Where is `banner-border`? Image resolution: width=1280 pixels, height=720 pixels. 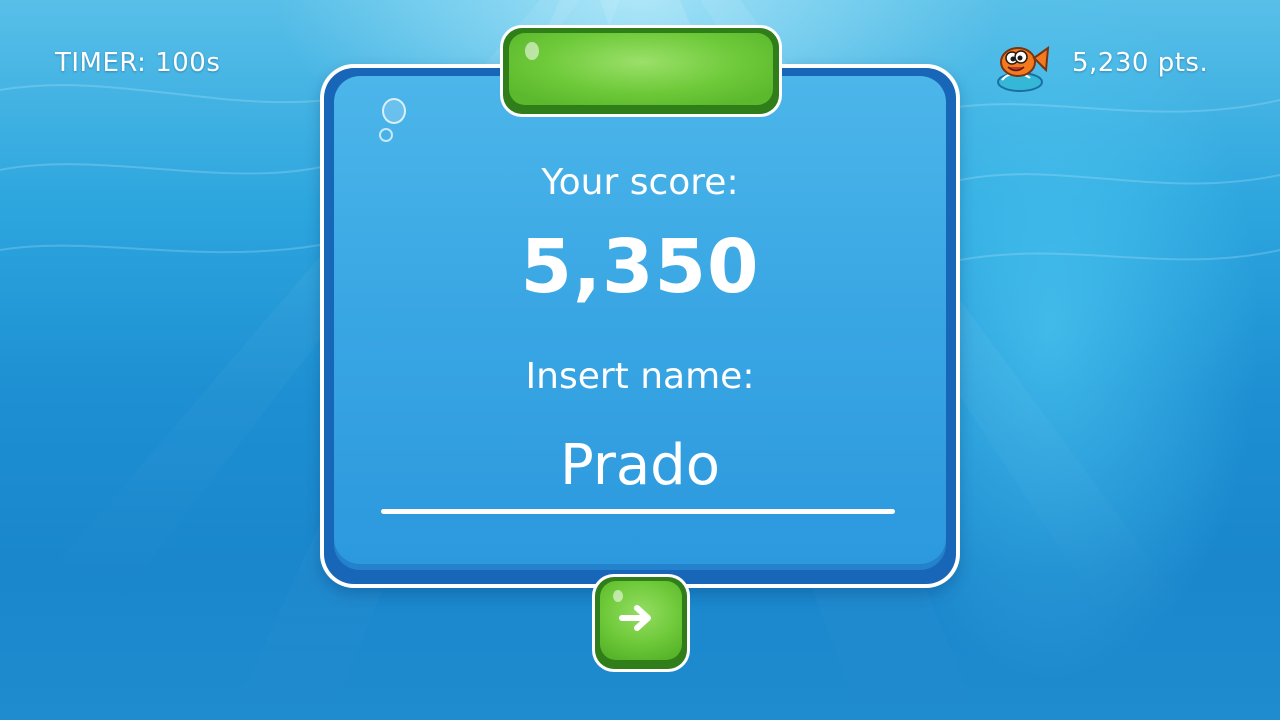 banner-border is located at coordinates (641, 71).